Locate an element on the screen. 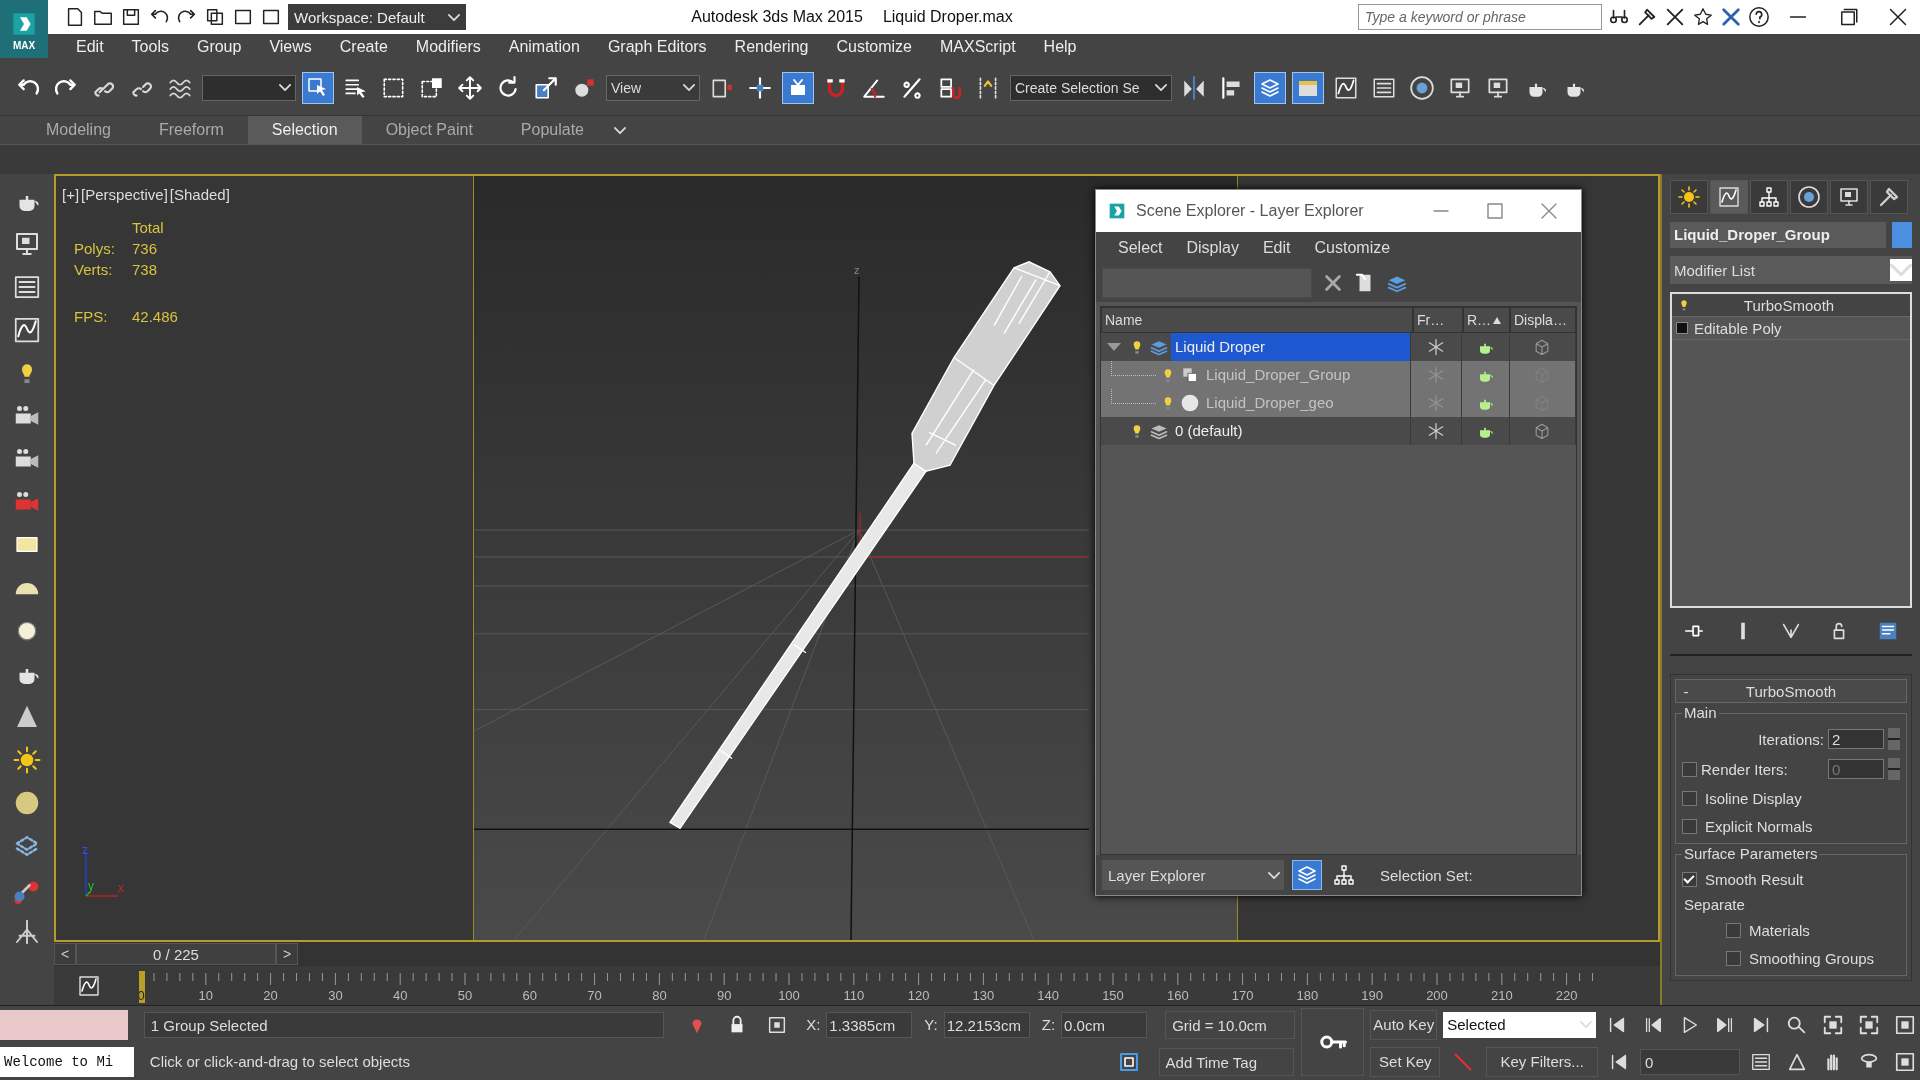 This screenshot has width=1920, height=1080. viewport-label: [Shaded] is located at coordinates (199, 194).